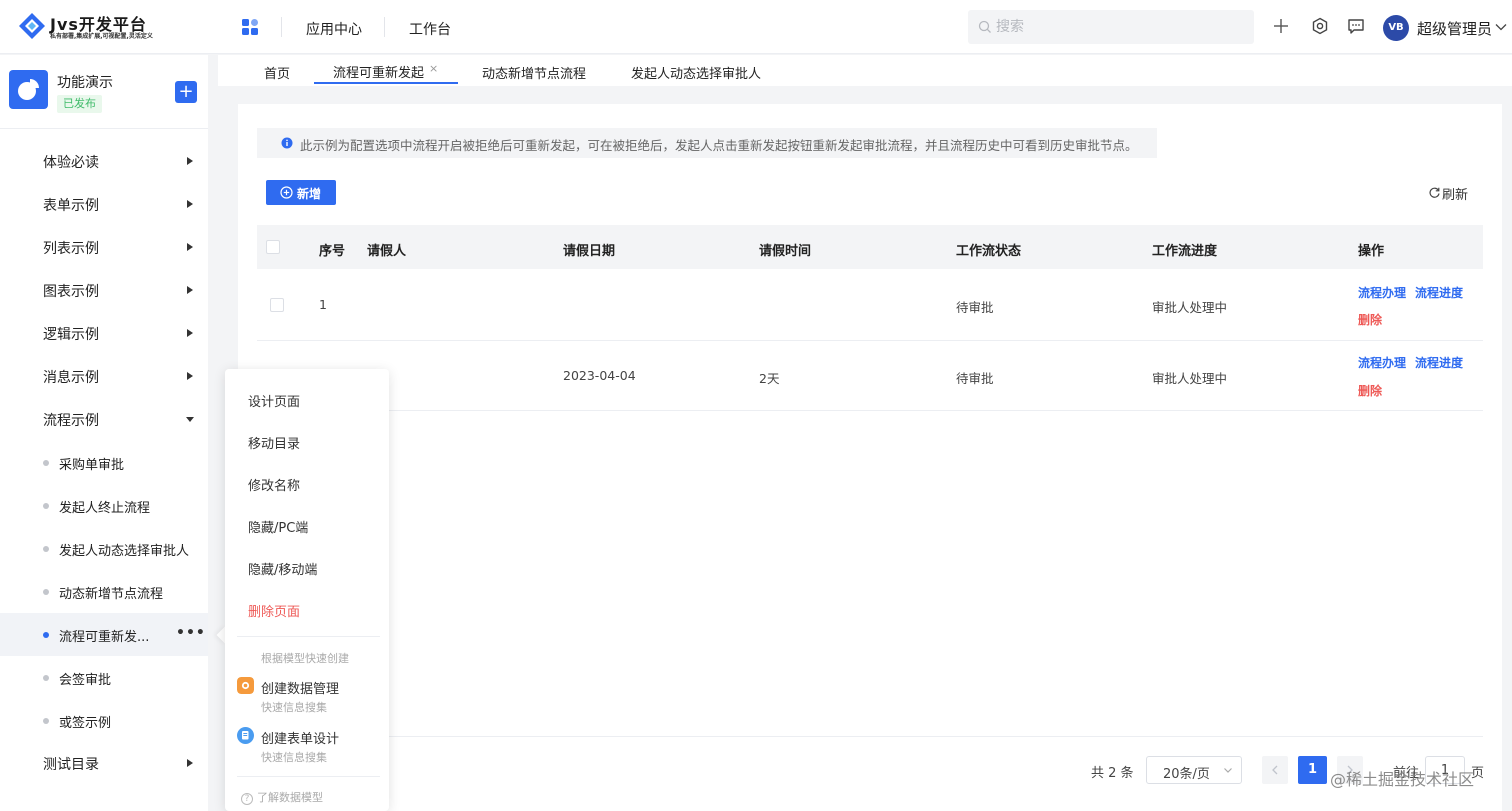 The width and height of the screenshot is (1512, 811). What do you see at coordinates (104, 591) in the screenshot?
I see `sidebar-subitem: 动态新增节点流程` at bounding box center [104, 591].